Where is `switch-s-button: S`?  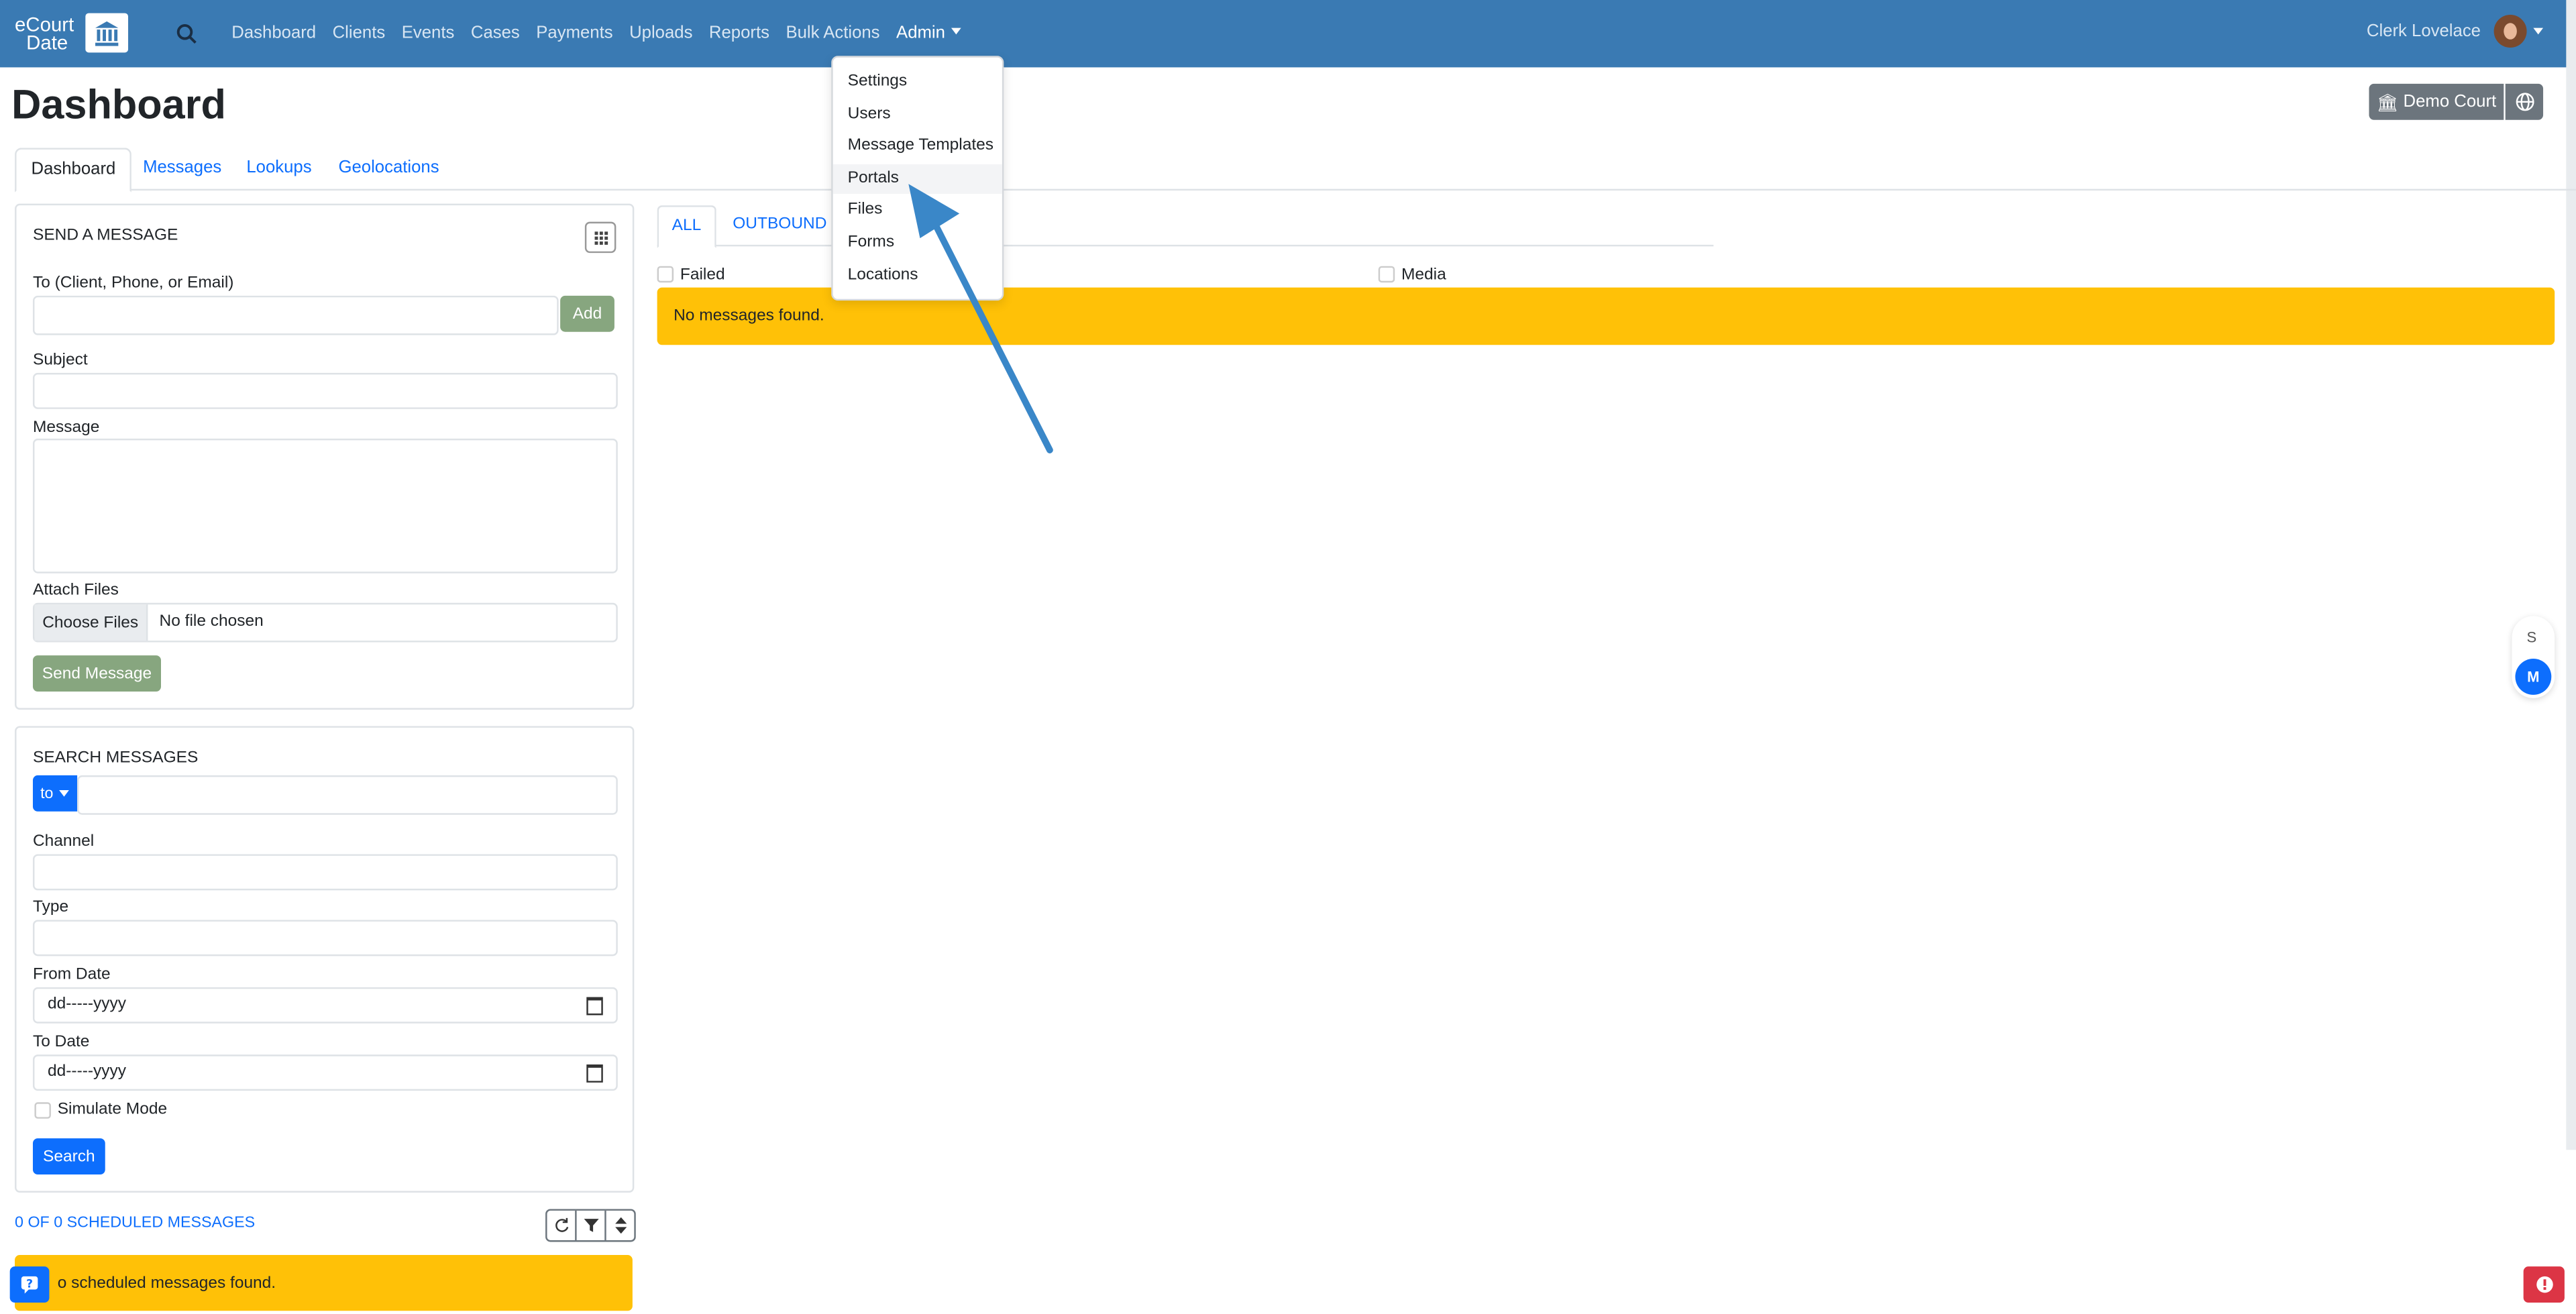 switch-s-button: S is located at coordinates (2532, 637).